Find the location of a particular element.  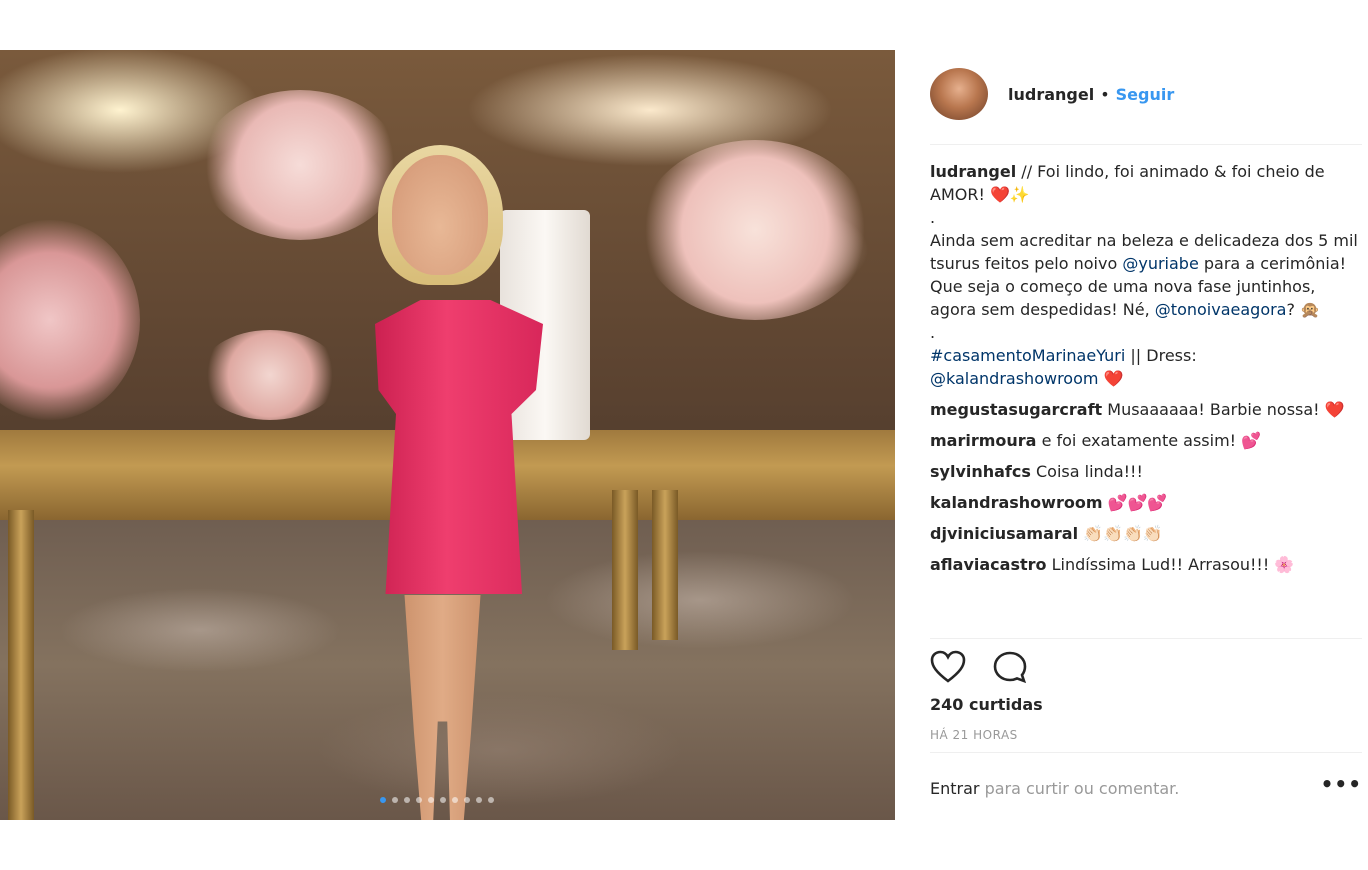

header-username: ludrangel is located at coordinates (1051, 94).